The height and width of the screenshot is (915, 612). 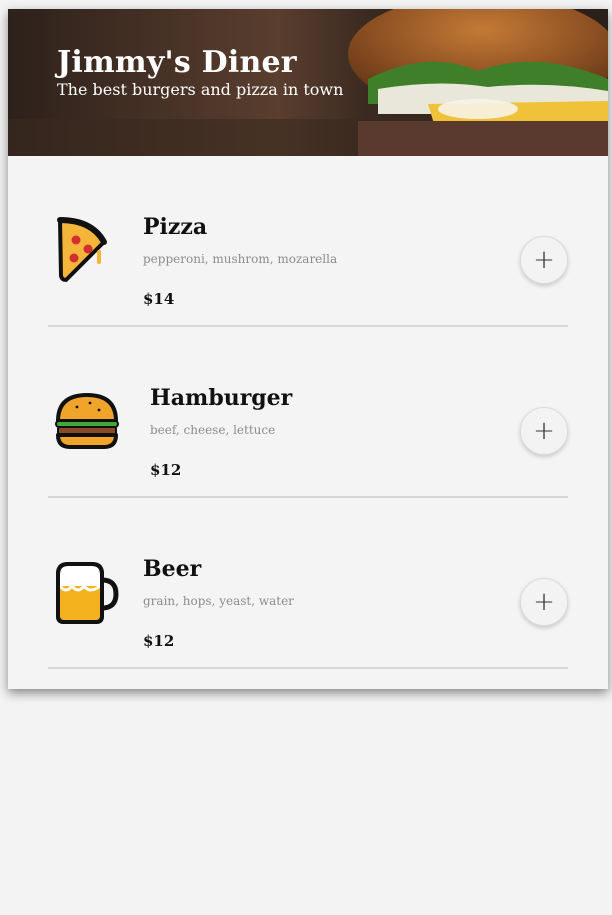 What do you see at coordinates (213, 430) in the screenshot?
I see `item-ingredients: beef, cheese, lettuce` at bounding box center [213, 430].